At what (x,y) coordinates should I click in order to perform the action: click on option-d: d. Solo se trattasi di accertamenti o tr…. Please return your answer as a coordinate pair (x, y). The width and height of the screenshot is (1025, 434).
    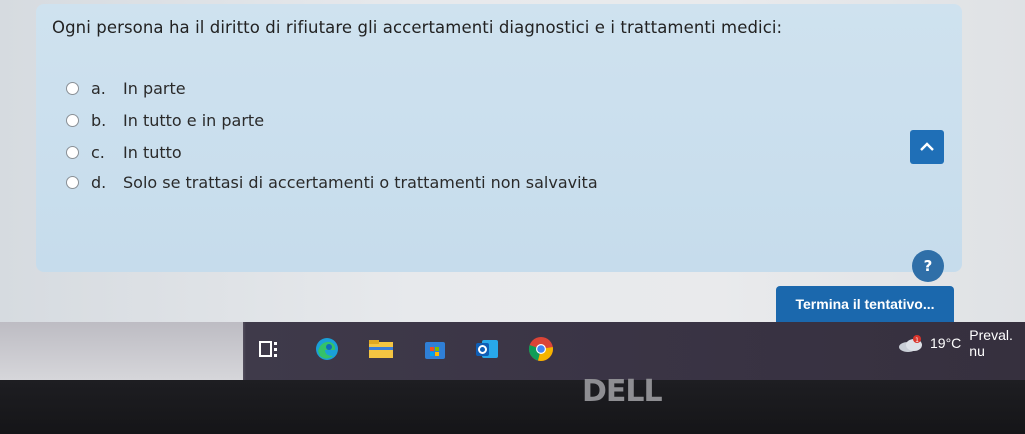
    Looking at the image, I should click on (332, 182).